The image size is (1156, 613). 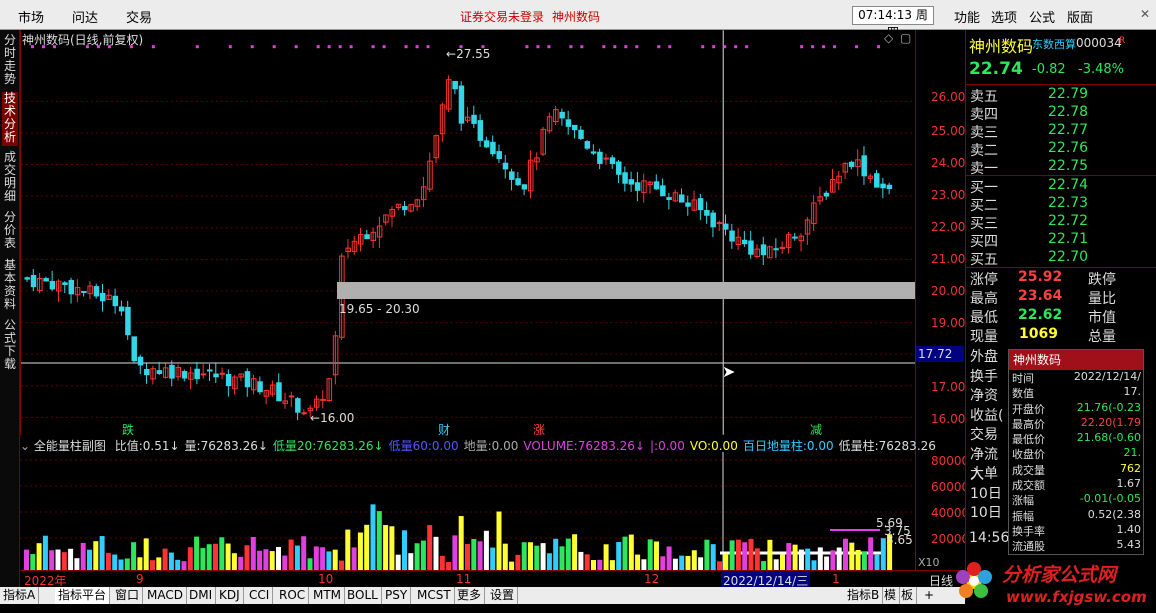 I want to click on stat-value: 22.62, so click(x=1040, y=315).